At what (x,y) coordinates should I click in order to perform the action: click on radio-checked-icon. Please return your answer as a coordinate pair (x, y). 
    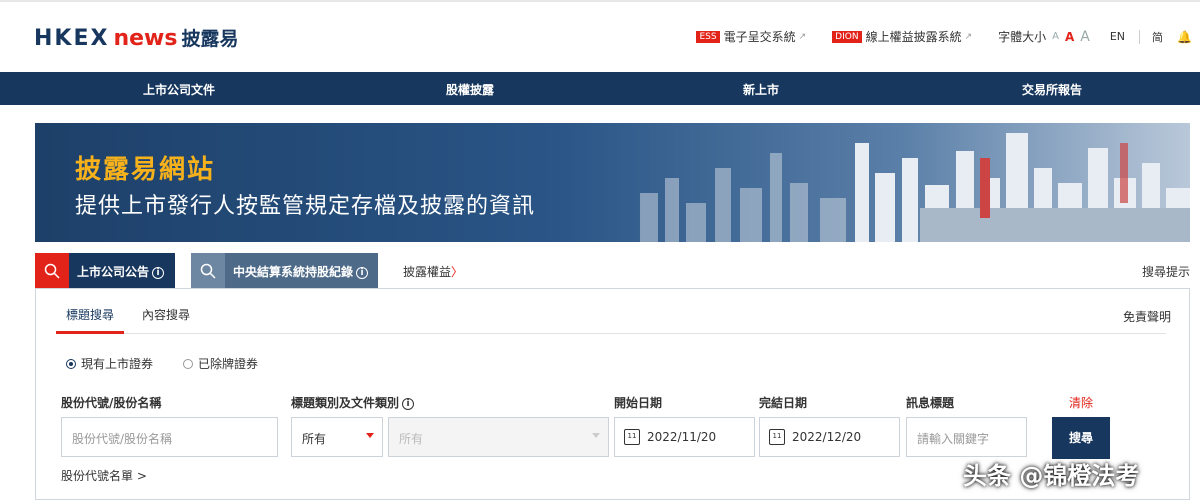
    Looking at the image, I should click on (71, 363).